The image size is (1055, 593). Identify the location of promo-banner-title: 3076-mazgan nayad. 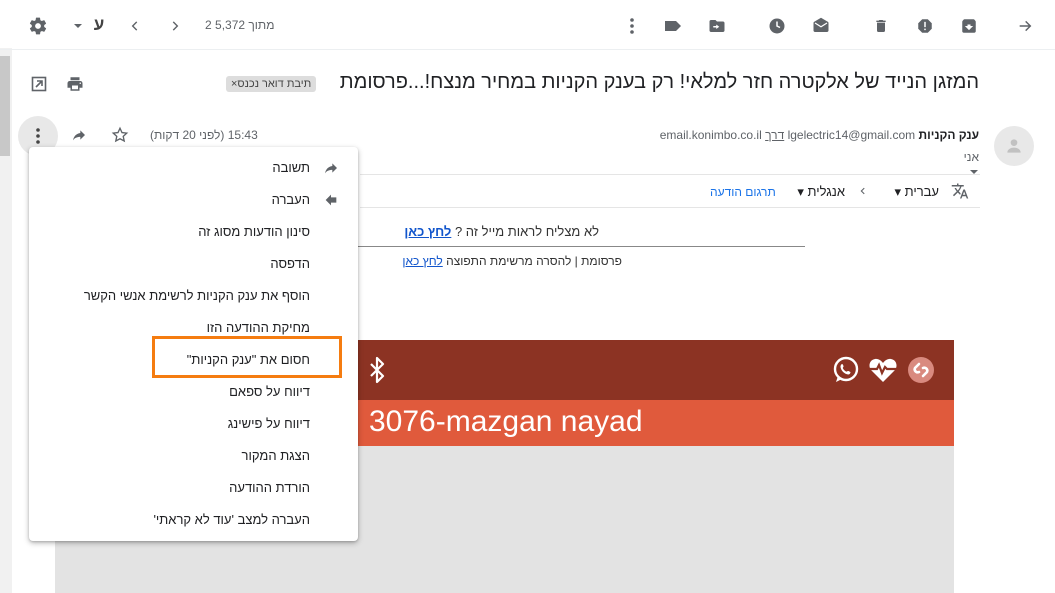
(506, 421).